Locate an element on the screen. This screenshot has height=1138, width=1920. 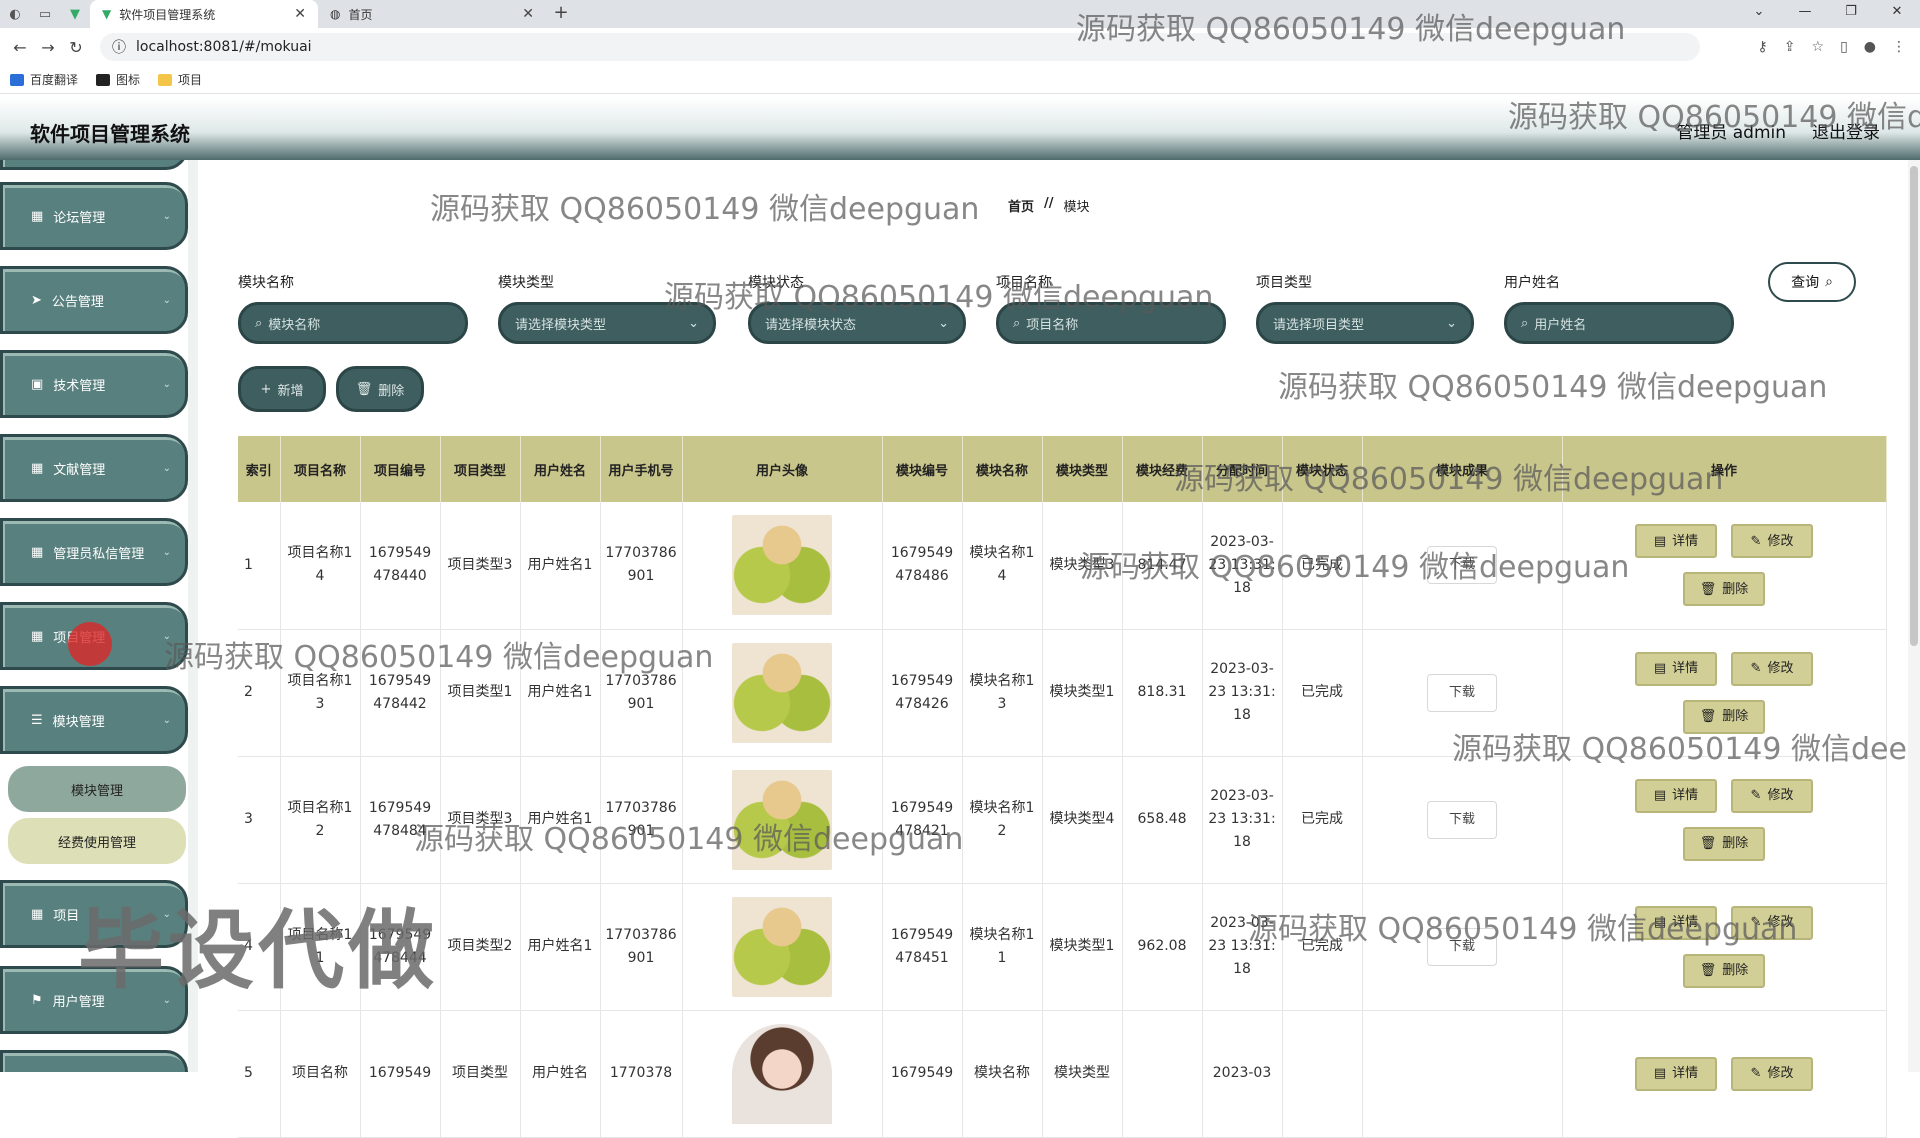
actions-cell: ▤ 详情 ✎ 修改 🗑 删除 is located at coordinates (1724, 820).